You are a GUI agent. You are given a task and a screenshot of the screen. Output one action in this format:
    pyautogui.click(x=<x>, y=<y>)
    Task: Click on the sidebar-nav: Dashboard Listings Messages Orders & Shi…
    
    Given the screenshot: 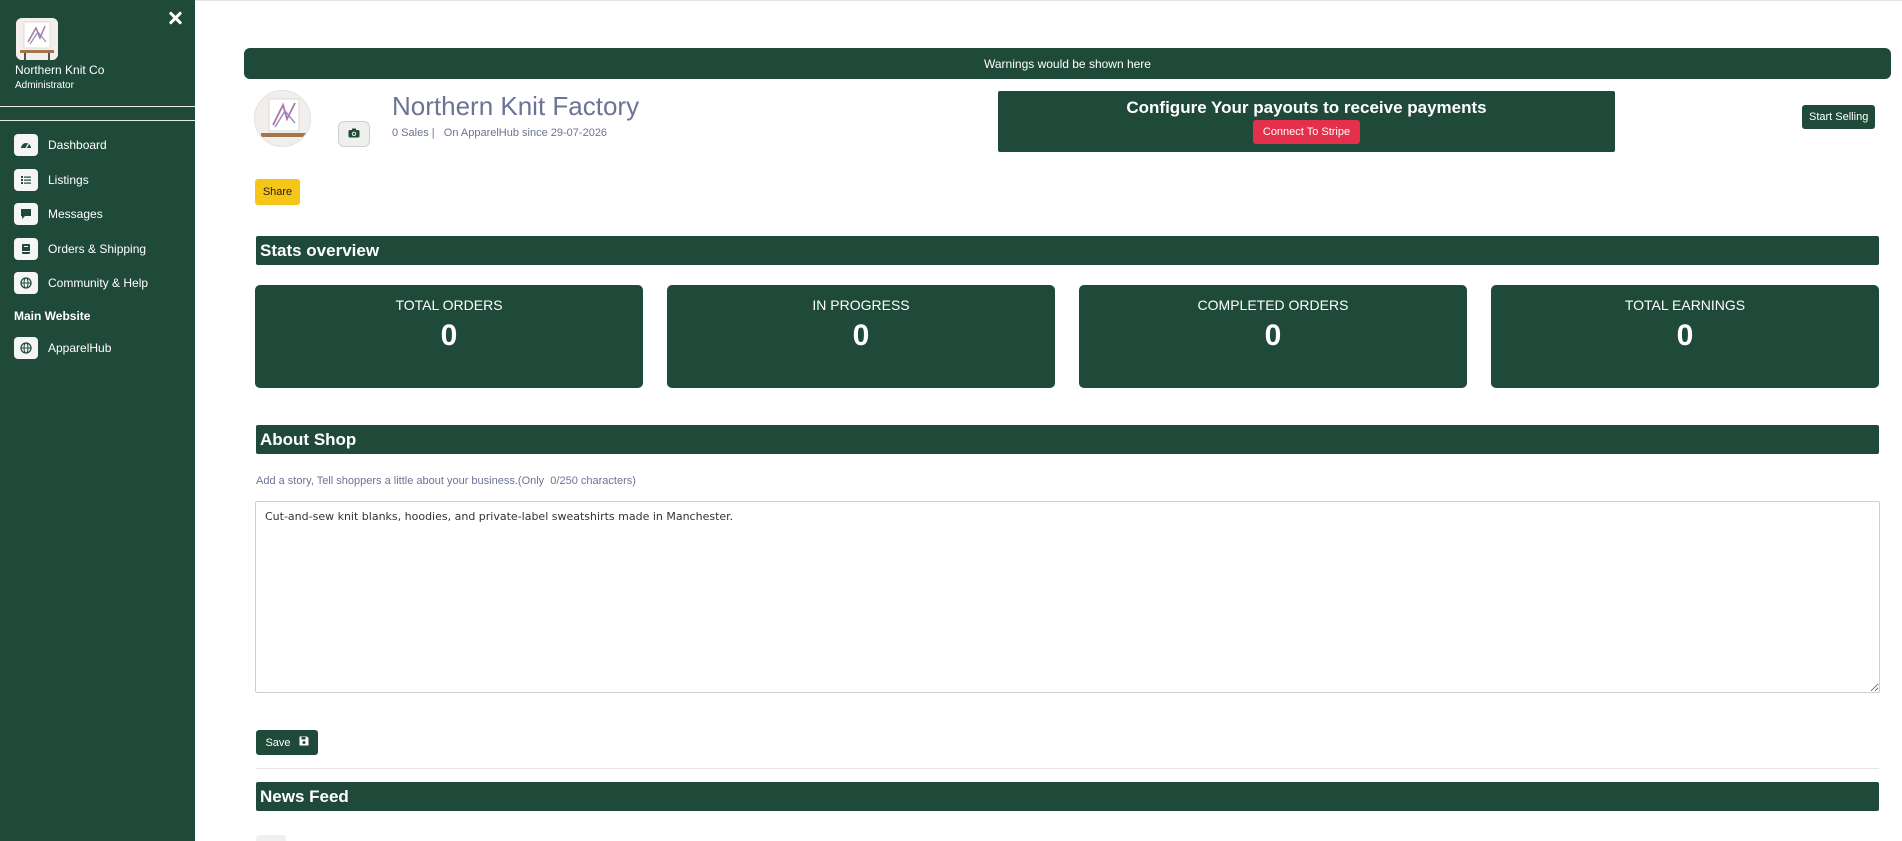 What is the action you would take?
    pyautogui.click(x=99, y=246)
    